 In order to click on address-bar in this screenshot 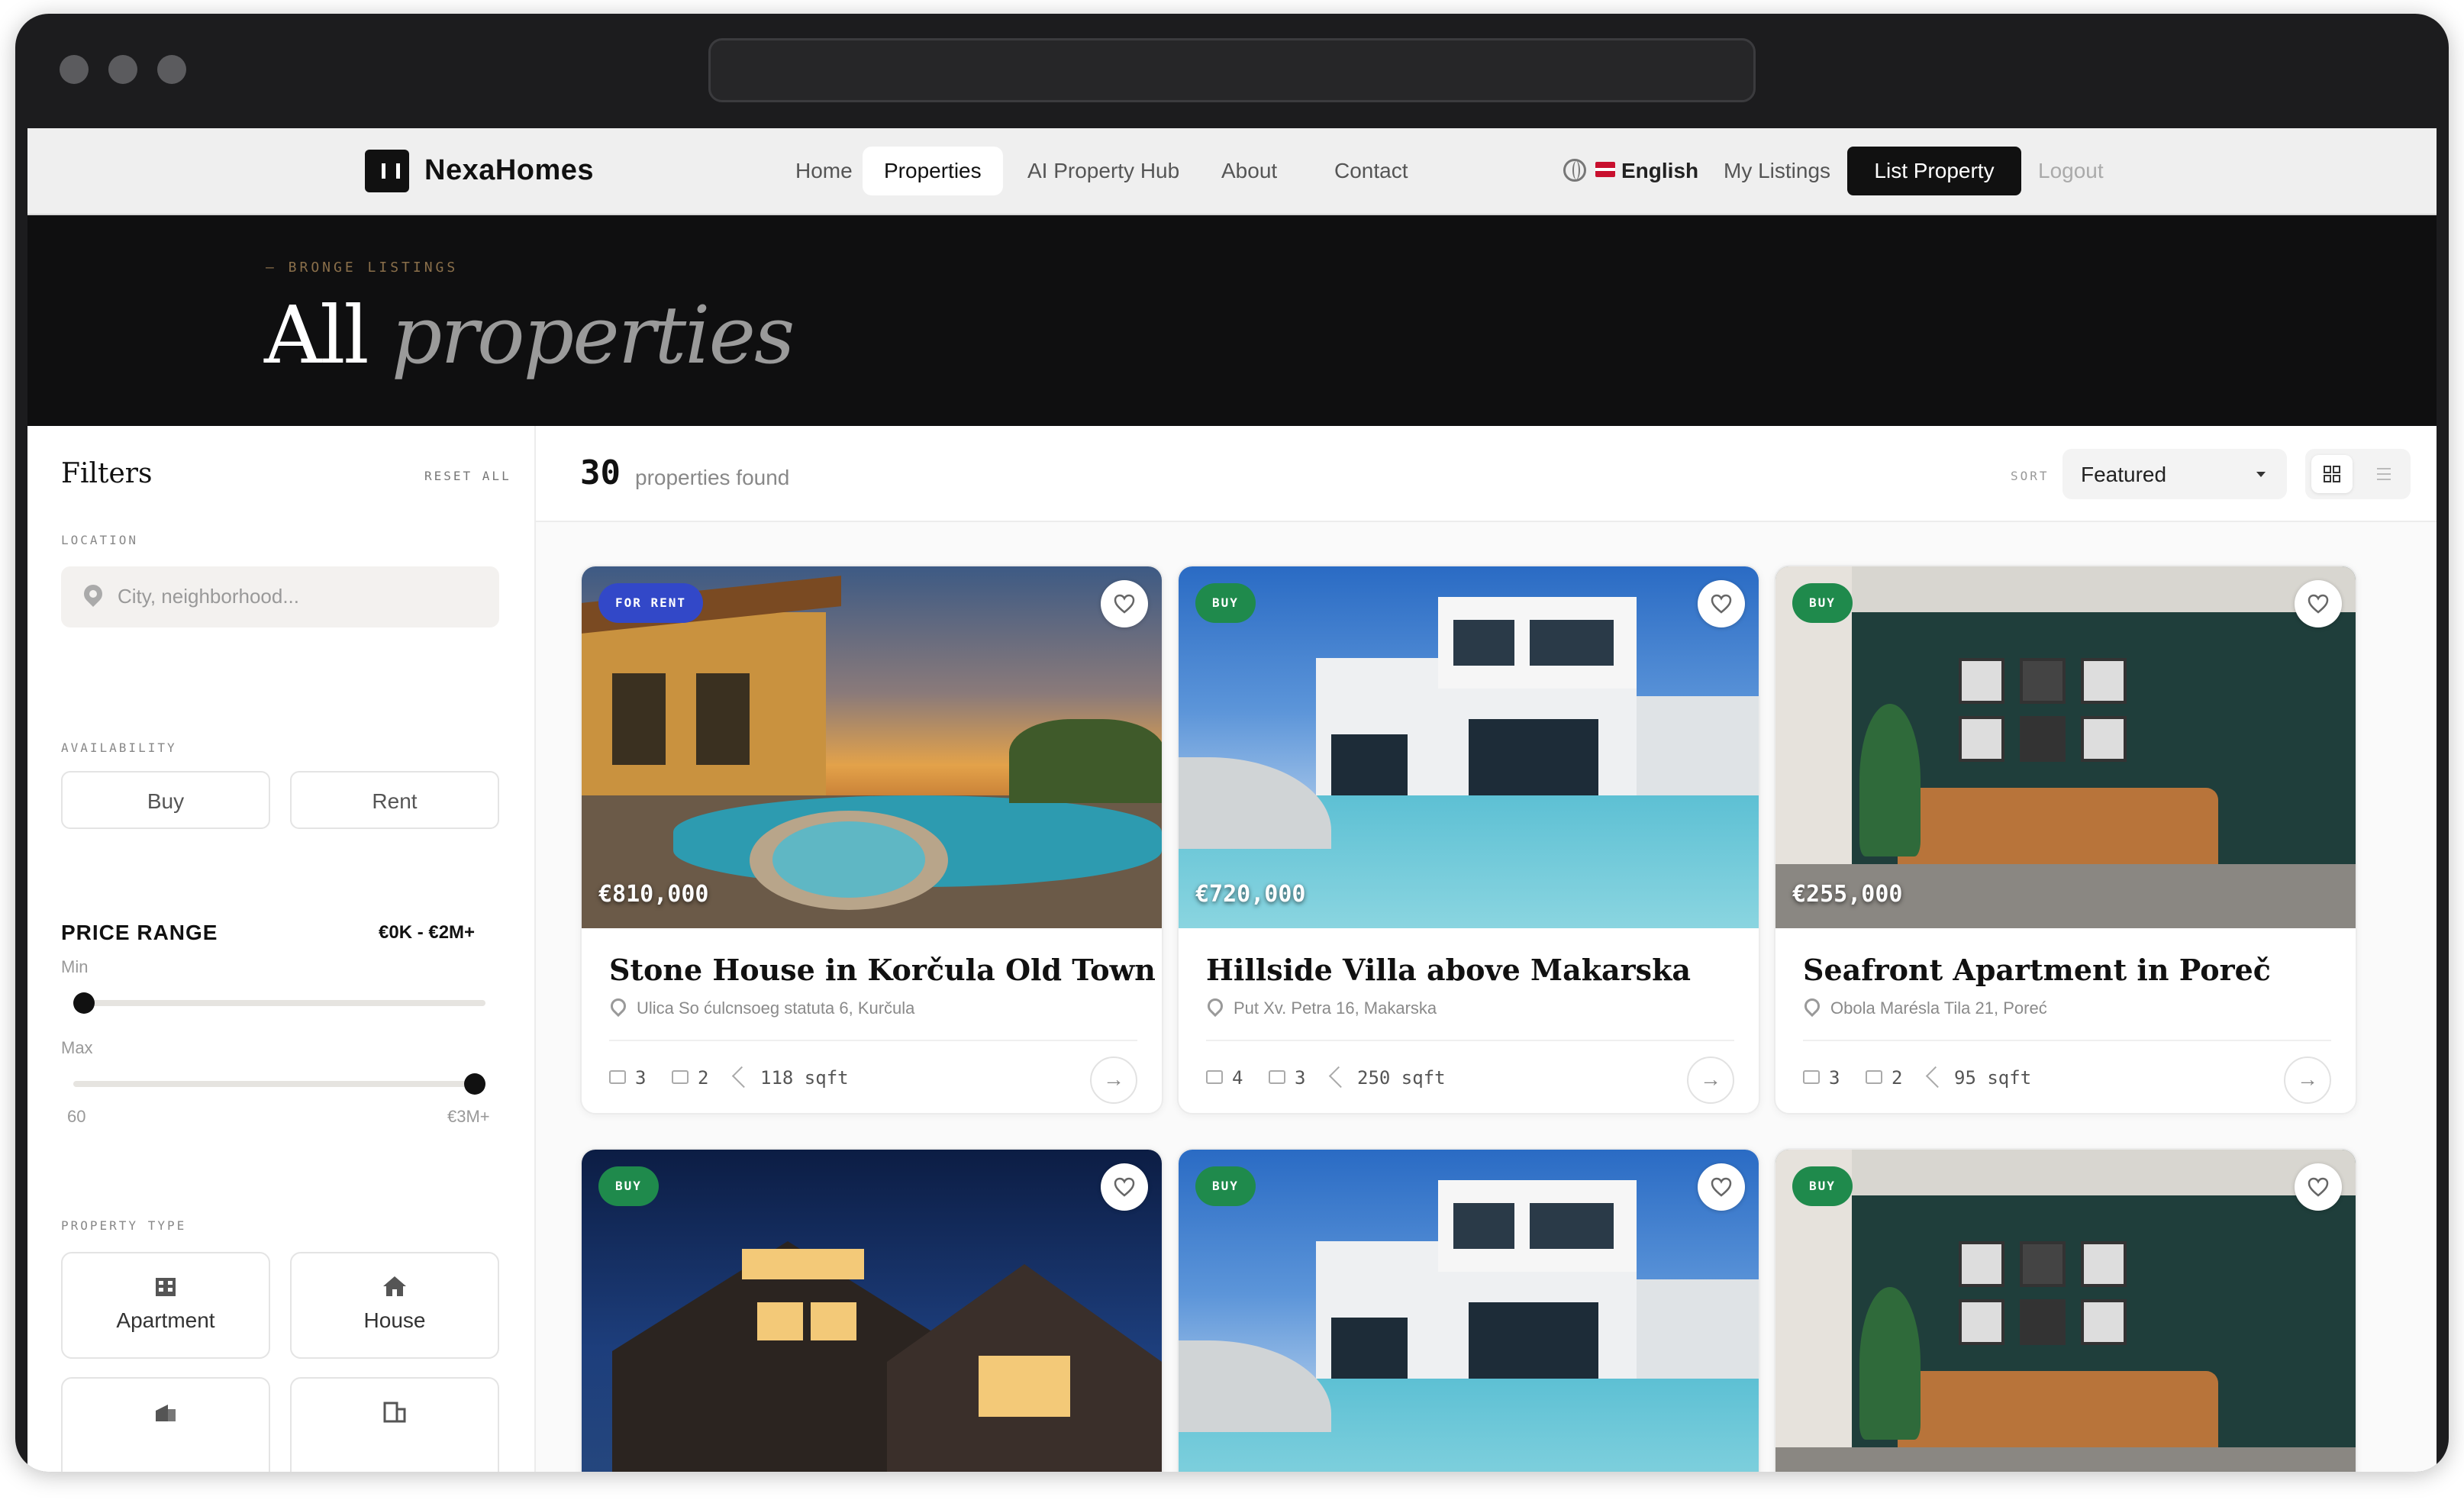, I will do `click(1232, 70)`.